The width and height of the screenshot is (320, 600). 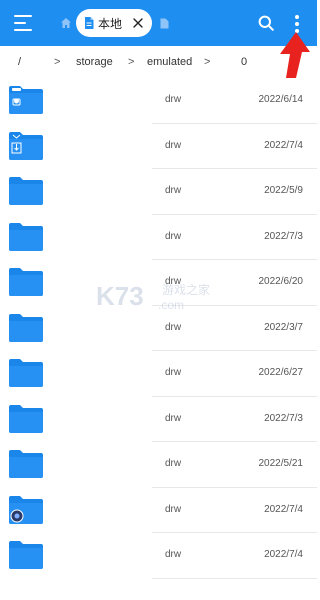 I want to click on file-row: drw 2022/5/21, so click(x=158, y=465).